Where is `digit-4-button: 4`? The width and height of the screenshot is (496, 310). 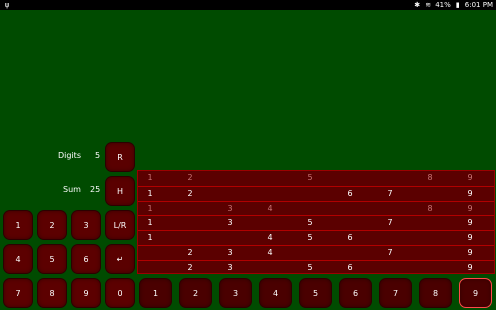
digit-4-button: 4 is located at coordinates (275, 293).